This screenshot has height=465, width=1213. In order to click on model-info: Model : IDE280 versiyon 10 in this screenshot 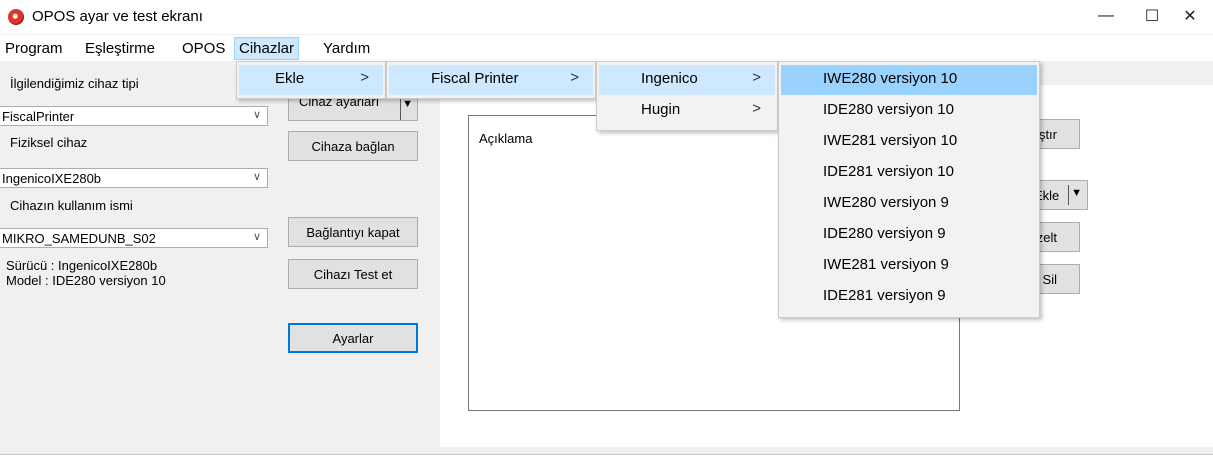, I will do `click(86, 280)`.